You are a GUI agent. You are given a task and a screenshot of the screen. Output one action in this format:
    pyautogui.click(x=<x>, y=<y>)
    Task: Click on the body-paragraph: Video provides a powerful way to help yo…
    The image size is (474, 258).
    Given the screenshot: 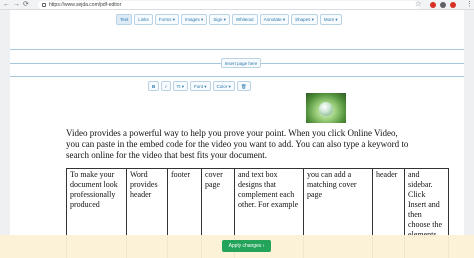 What is the action you would take?
    pyautogui.click(x=238, y=144)
    